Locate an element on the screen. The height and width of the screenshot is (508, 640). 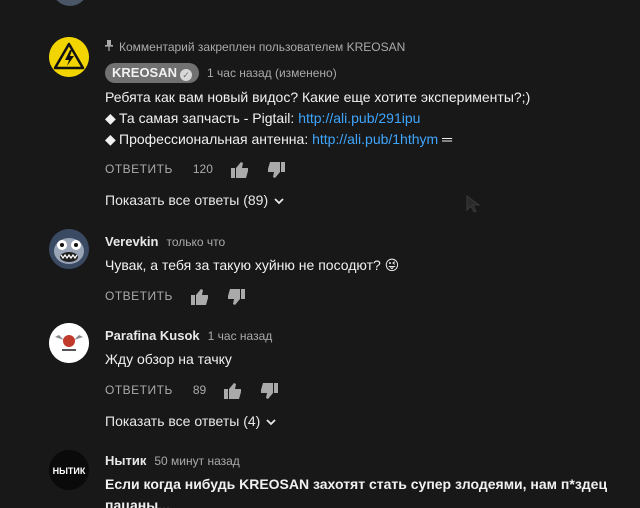
comment-timestamp: 1 час назад is located at coordinates (240, 336).